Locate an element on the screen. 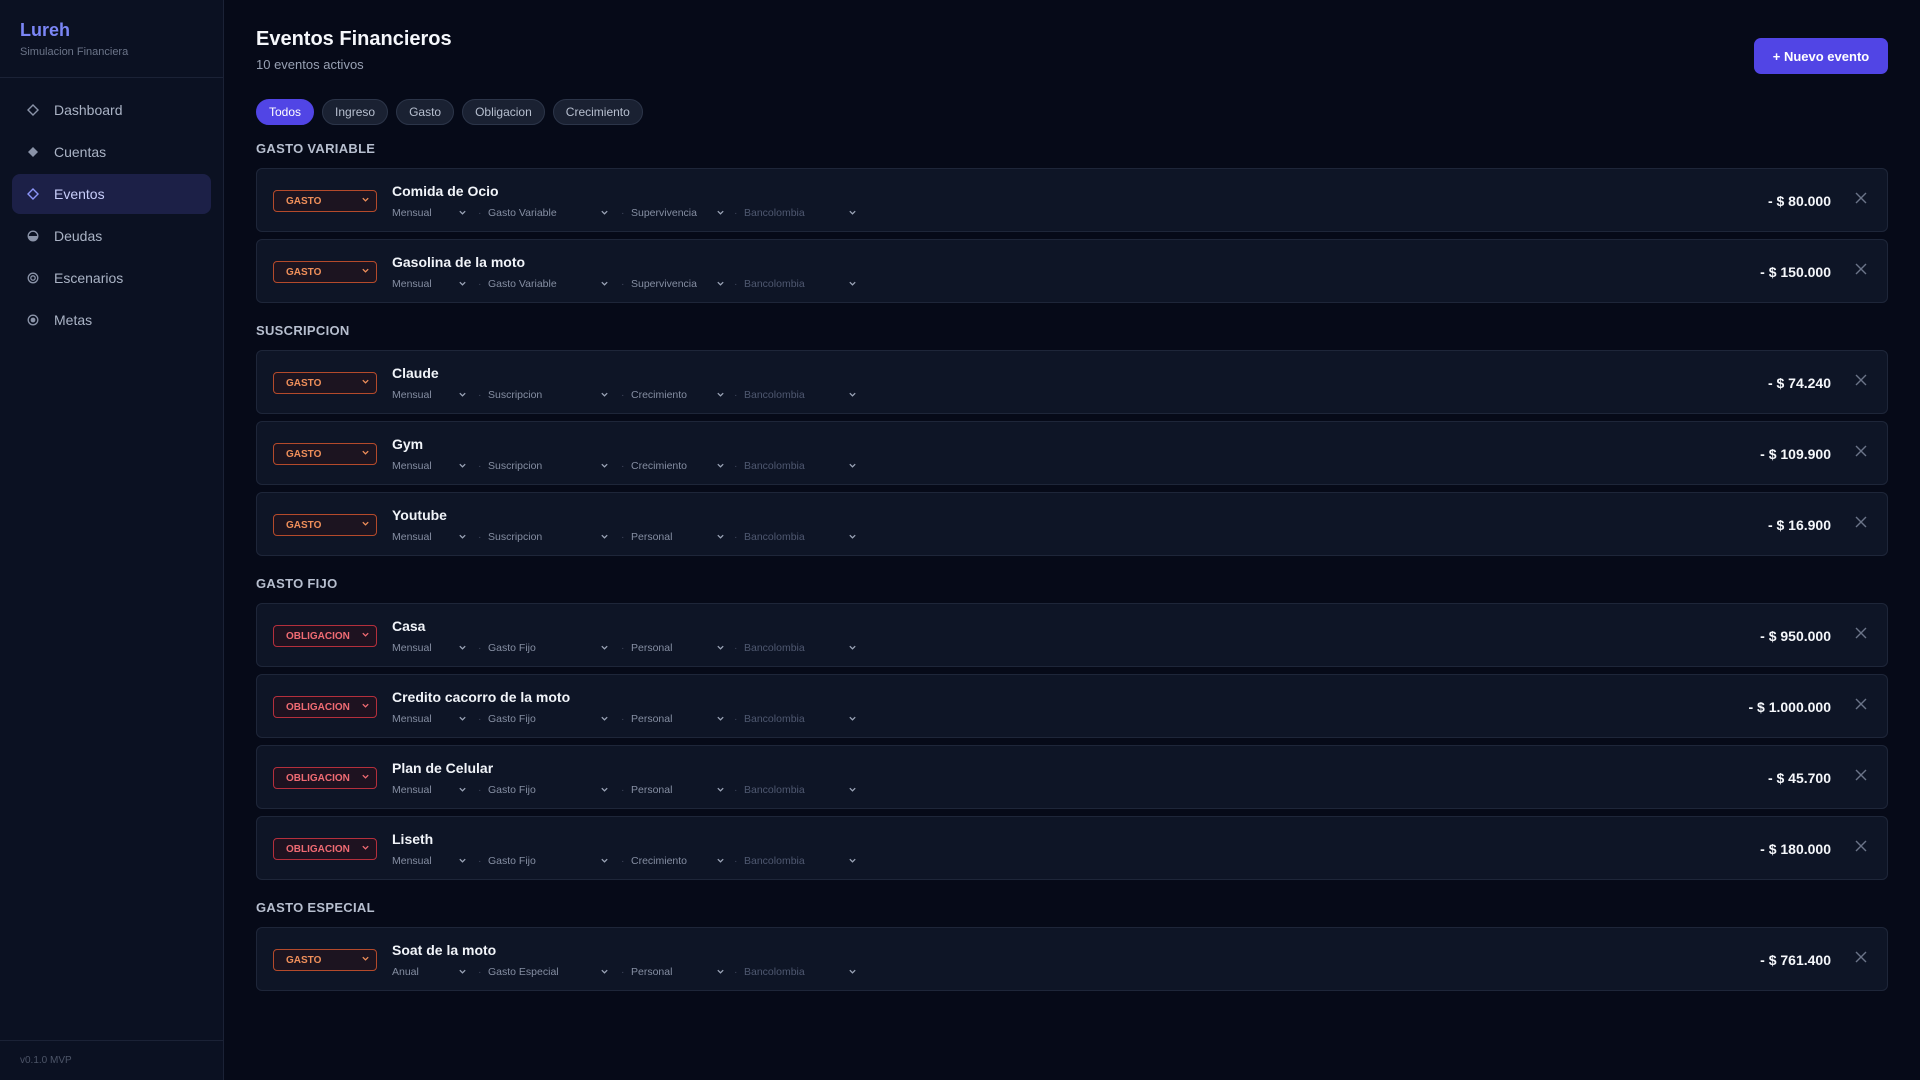 This screenshot has width=1920, height=1080. sidebar-item-deudas: Deudas is located at coordinates (111, 236).